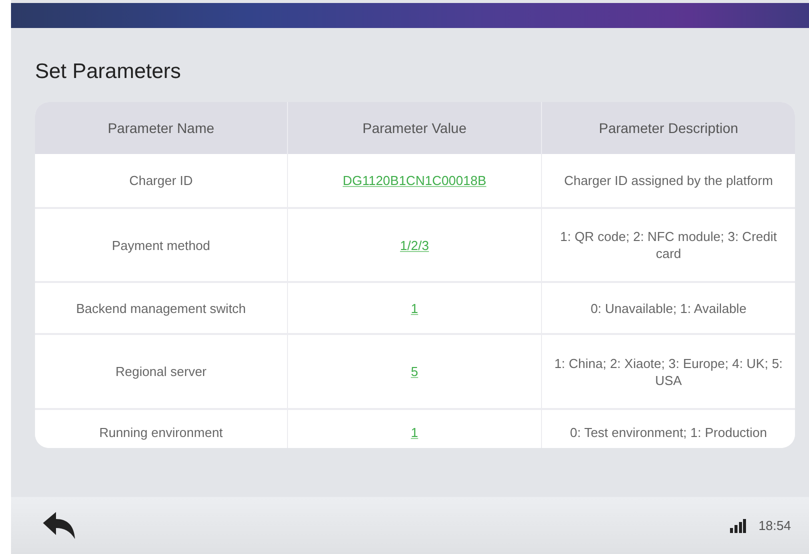 Image resolution: width=809 pixels, height=554 pixels. I want to click on parameter-name: Payment method, so click(161, 245).